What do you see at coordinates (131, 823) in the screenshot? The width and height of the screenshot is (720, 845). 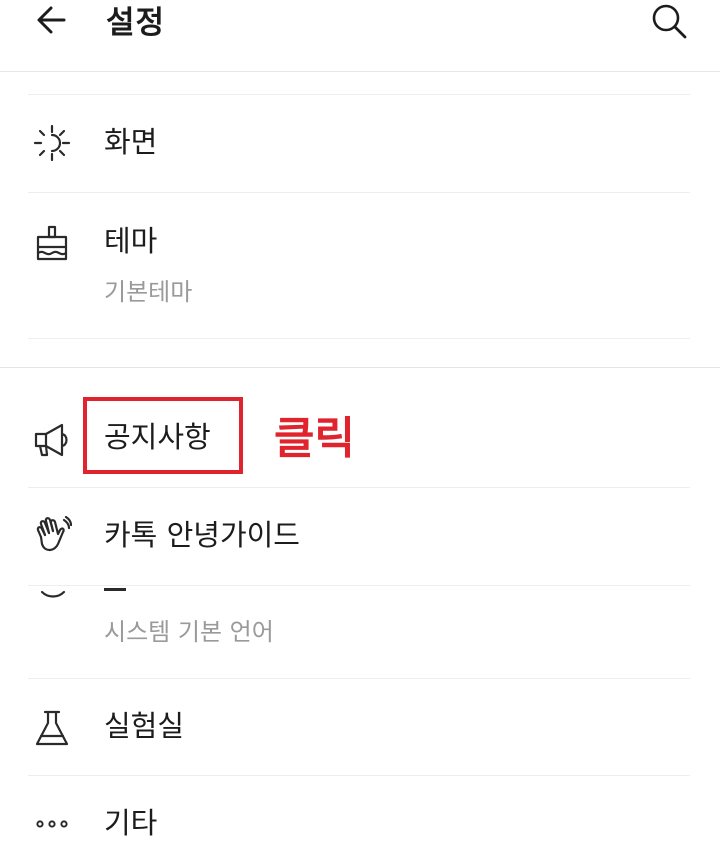 I see `settings-item-label: 기타` at bounding box center [131, 823].